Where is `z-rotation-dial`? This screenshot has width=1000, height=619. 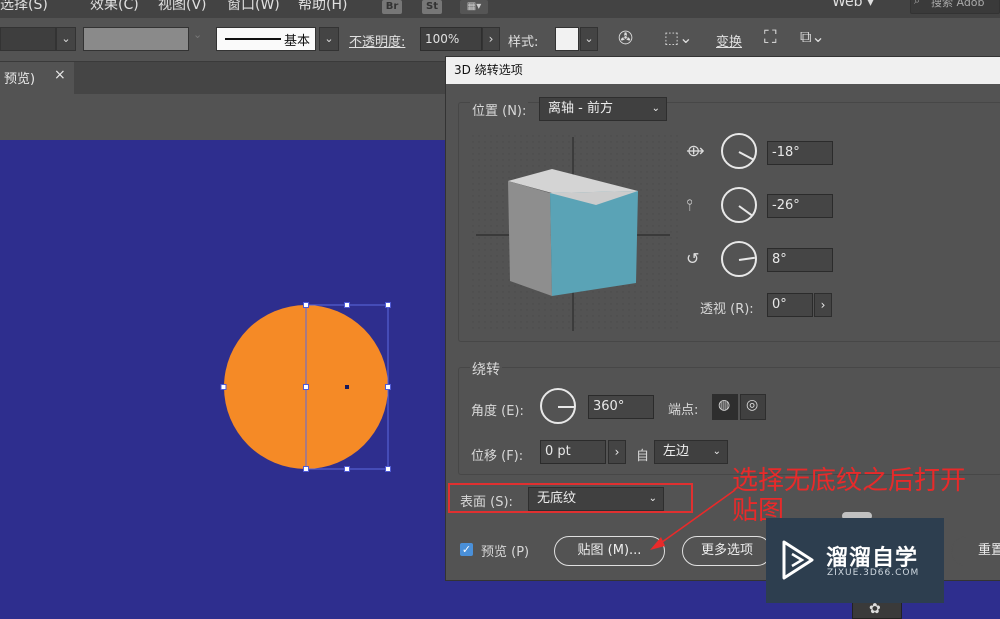 z-rotation-dial is located at coordinates (739, 259).